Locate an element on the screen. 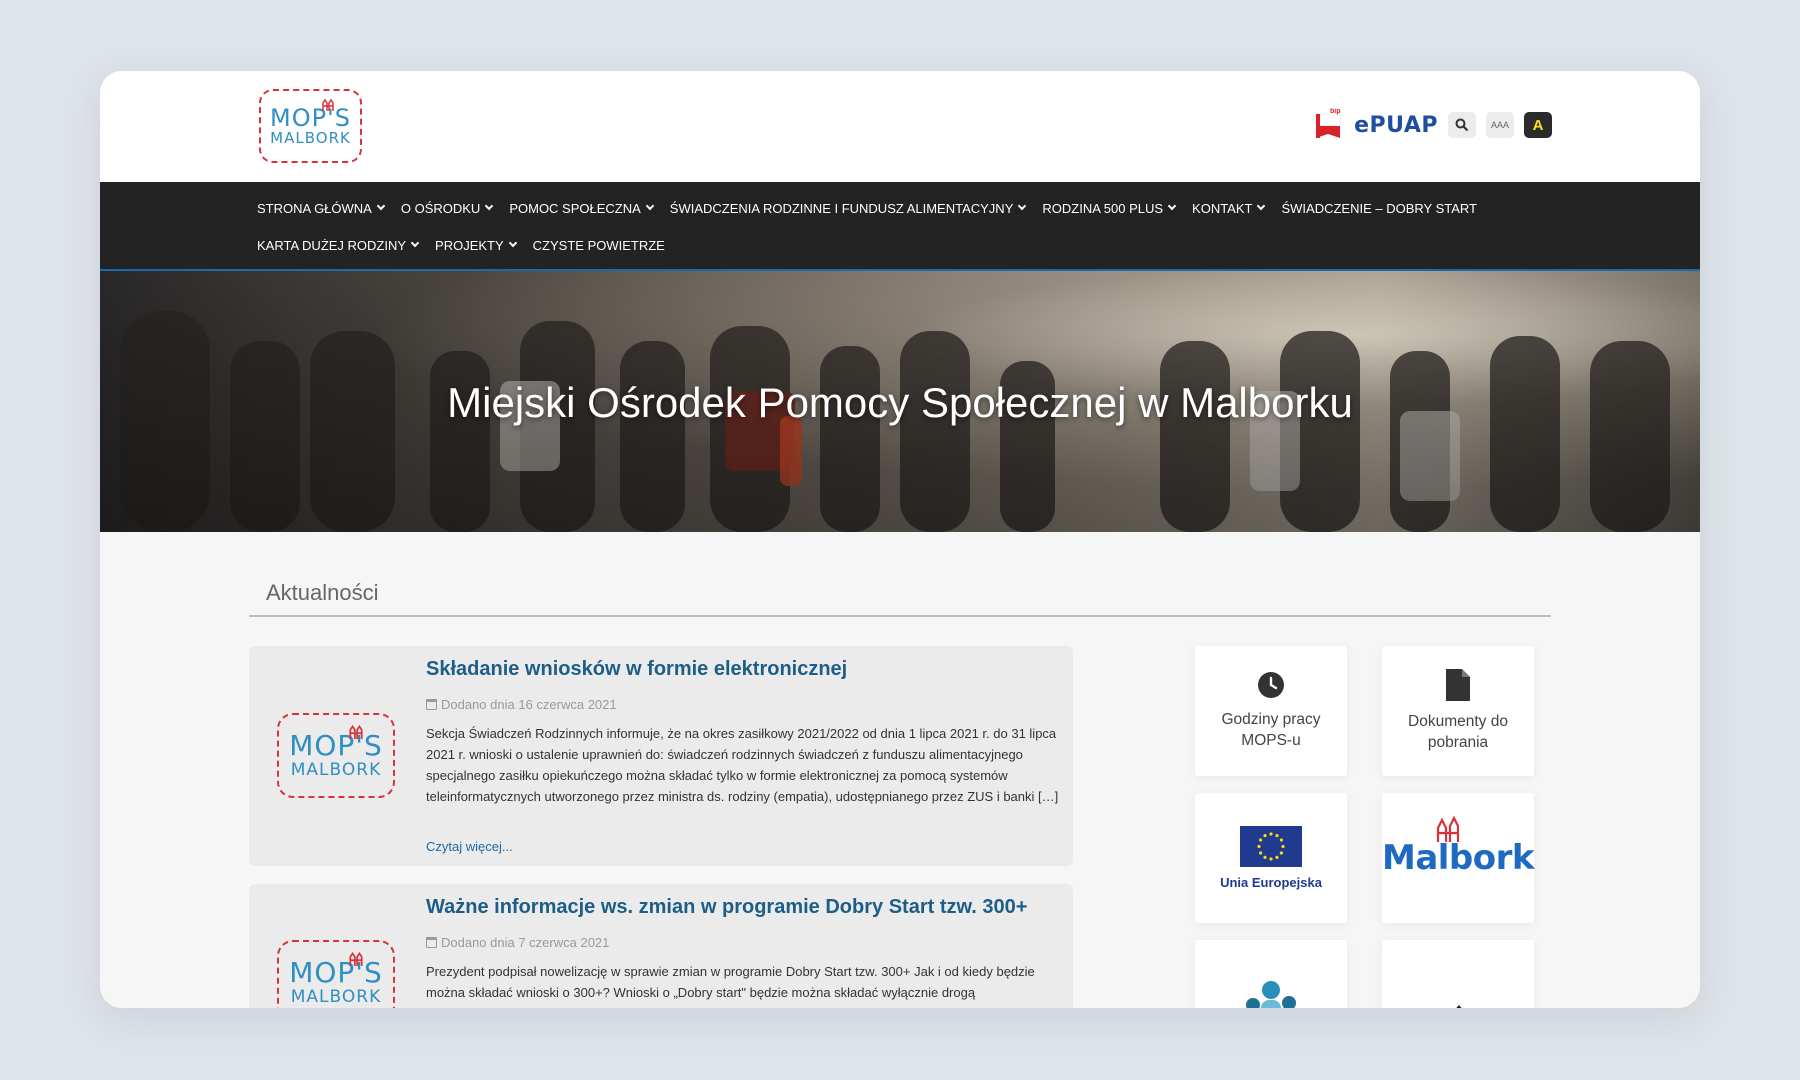 The image size is (1800, 1080). logo-line1: MOP'S is located at coordinates (310, 118).